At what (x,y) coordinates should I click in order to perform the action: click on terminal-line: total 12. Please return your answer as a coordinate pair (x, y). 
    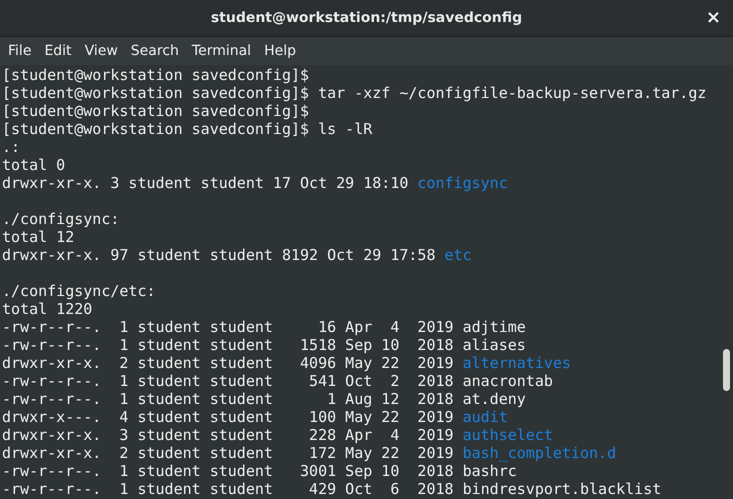
    Looking at the image, I should click on (38, 237).